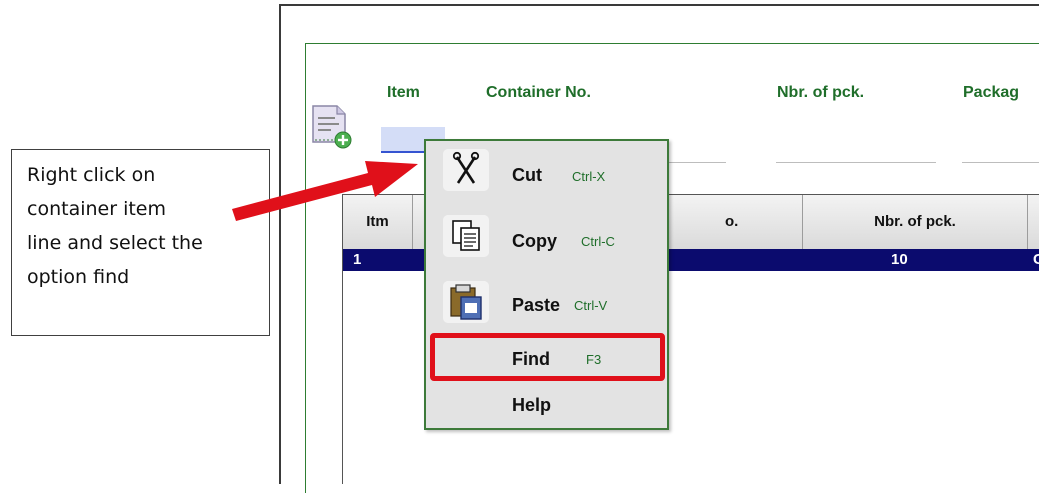 The image size is (1039, 493). Describe the element at coordinates (1000, 162) in the screenshot. I see `package-field` at that location.